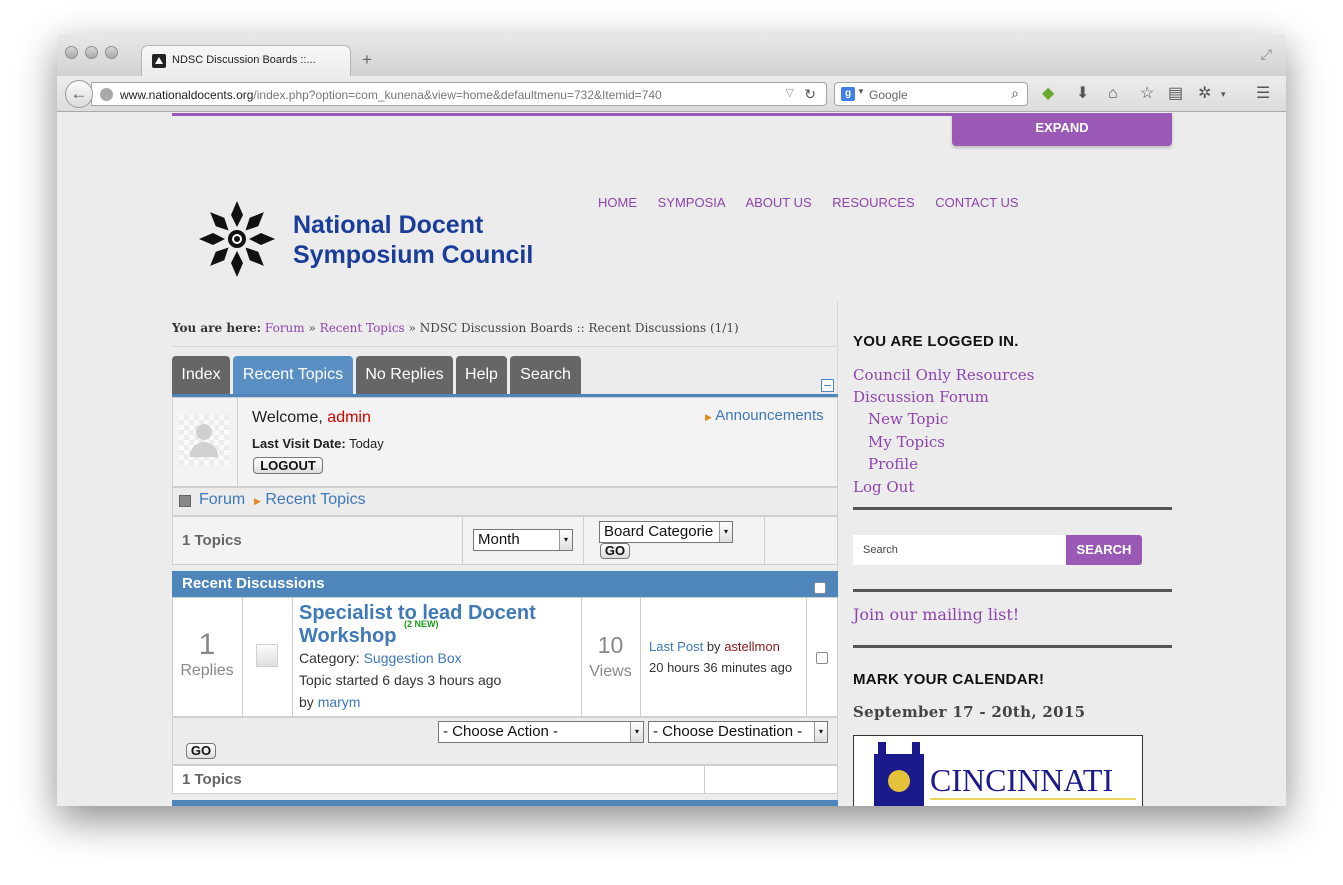 This screenshot has width=1343, height=885. I want to click on calendar-title: MARK YOUR CALENDAR!, so click(949, 679).